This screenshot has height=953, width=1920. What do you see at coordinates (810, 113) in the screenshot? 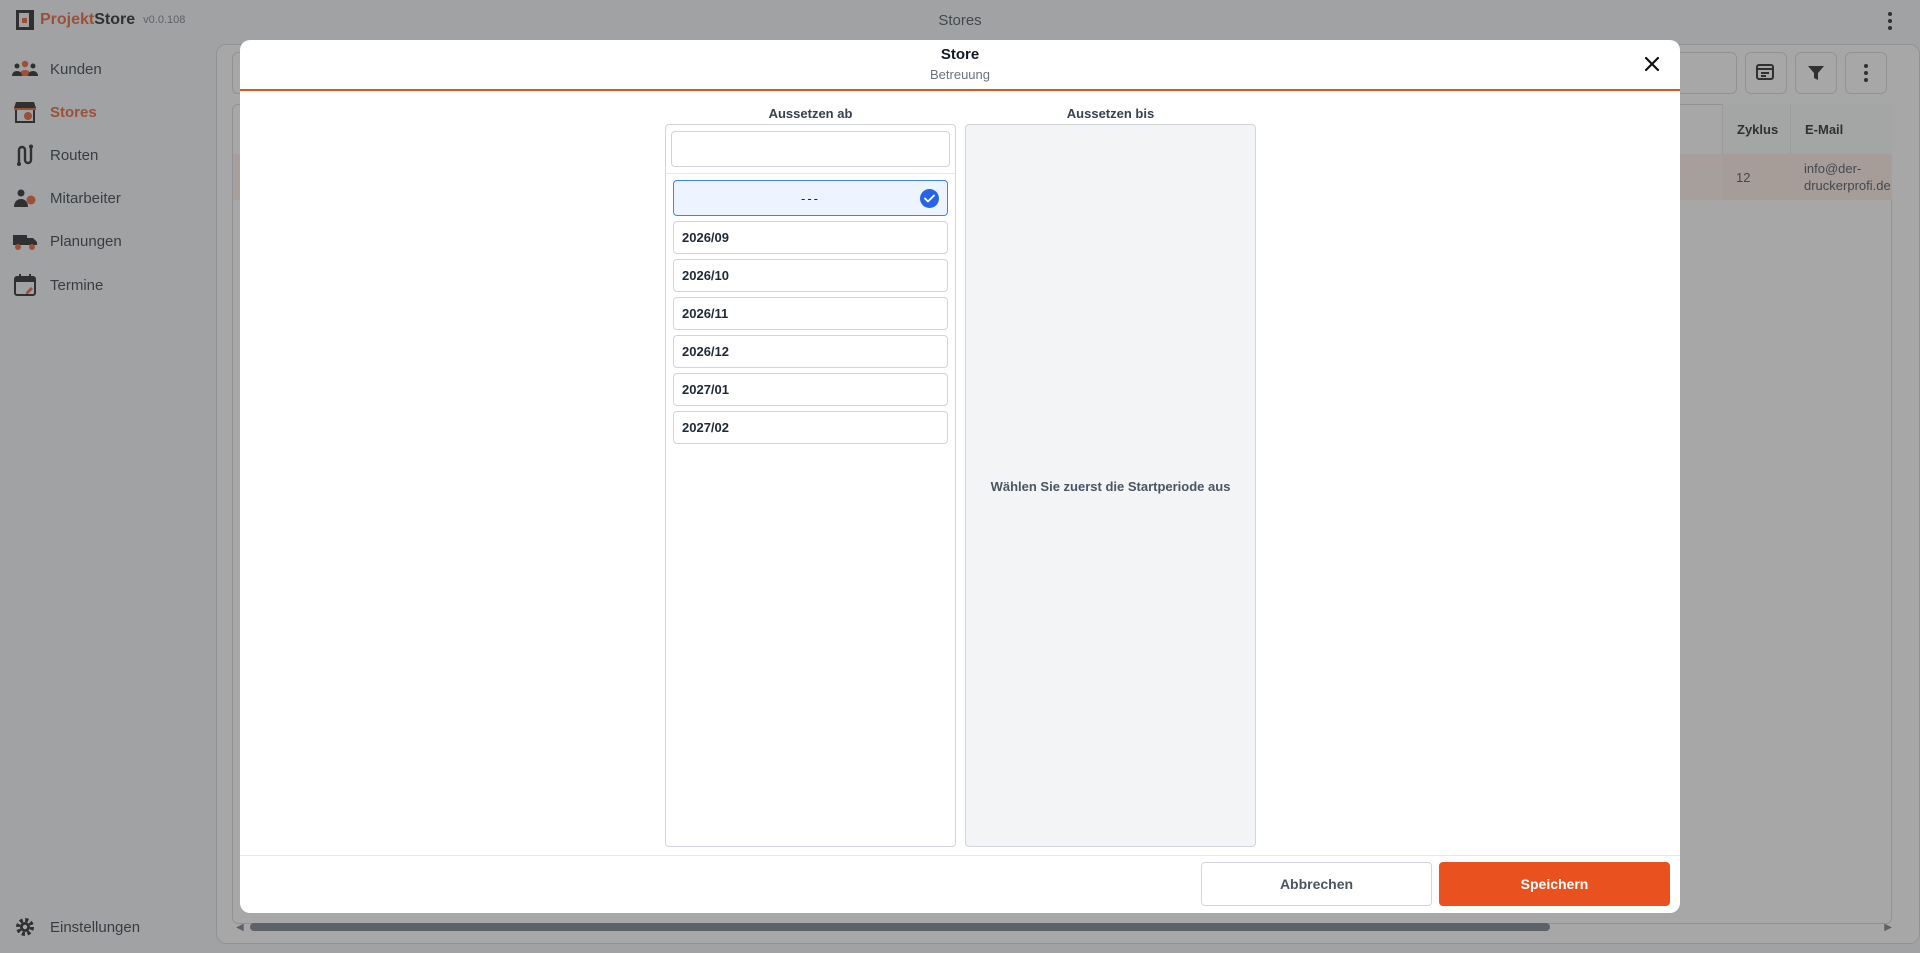
I see `aussetzen-ab-label: Aussetzen ab` at bounding box center [810, 113].